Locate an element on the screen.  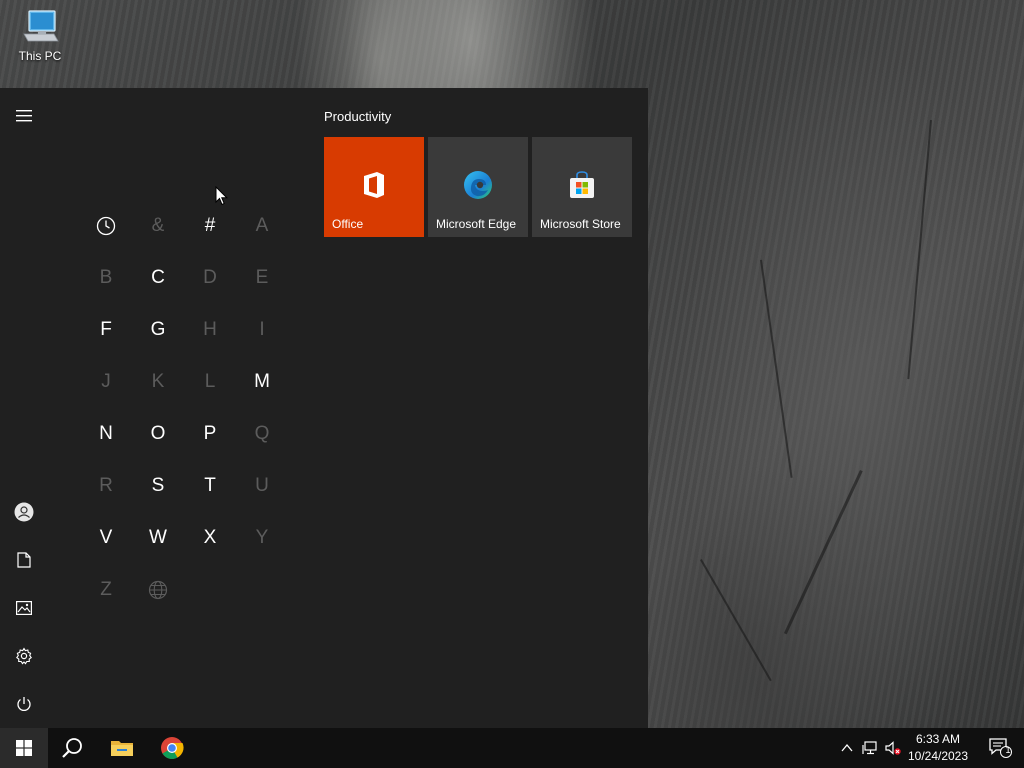
jump-letter: H is located at coordinates (210, 329).